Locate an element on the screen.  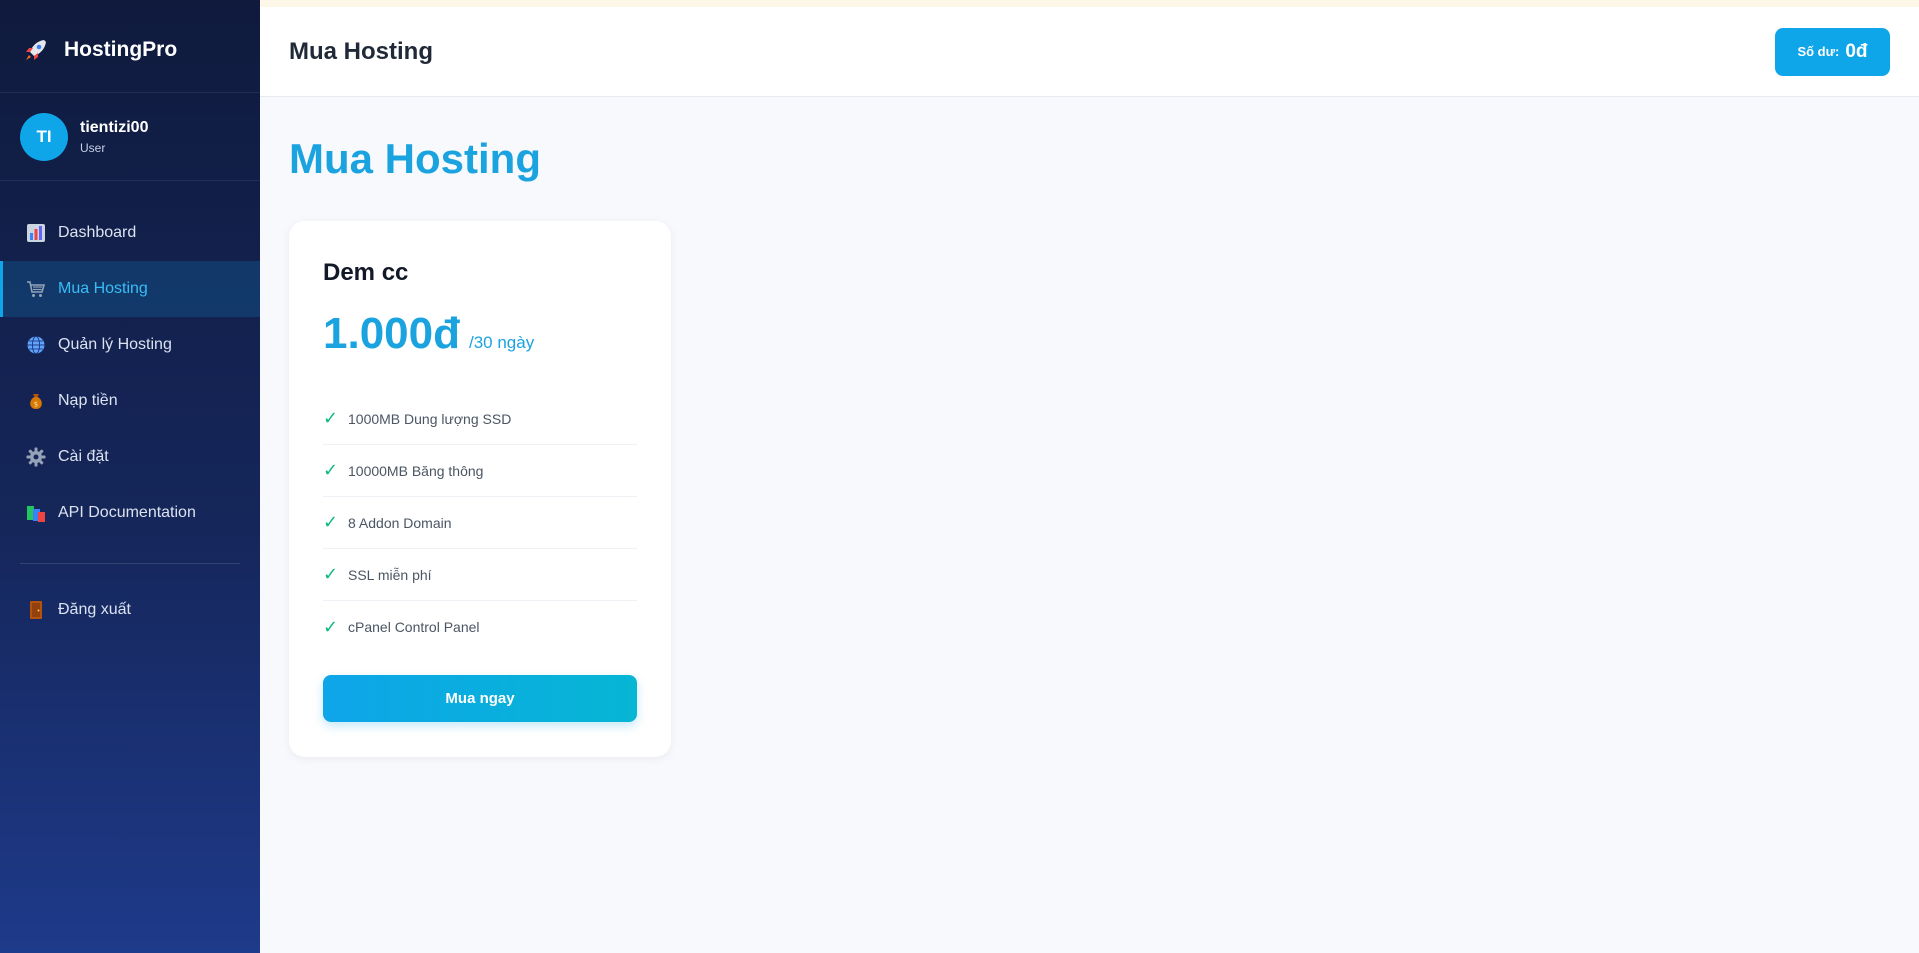
user-role: User is located at coordinates (93, 147).